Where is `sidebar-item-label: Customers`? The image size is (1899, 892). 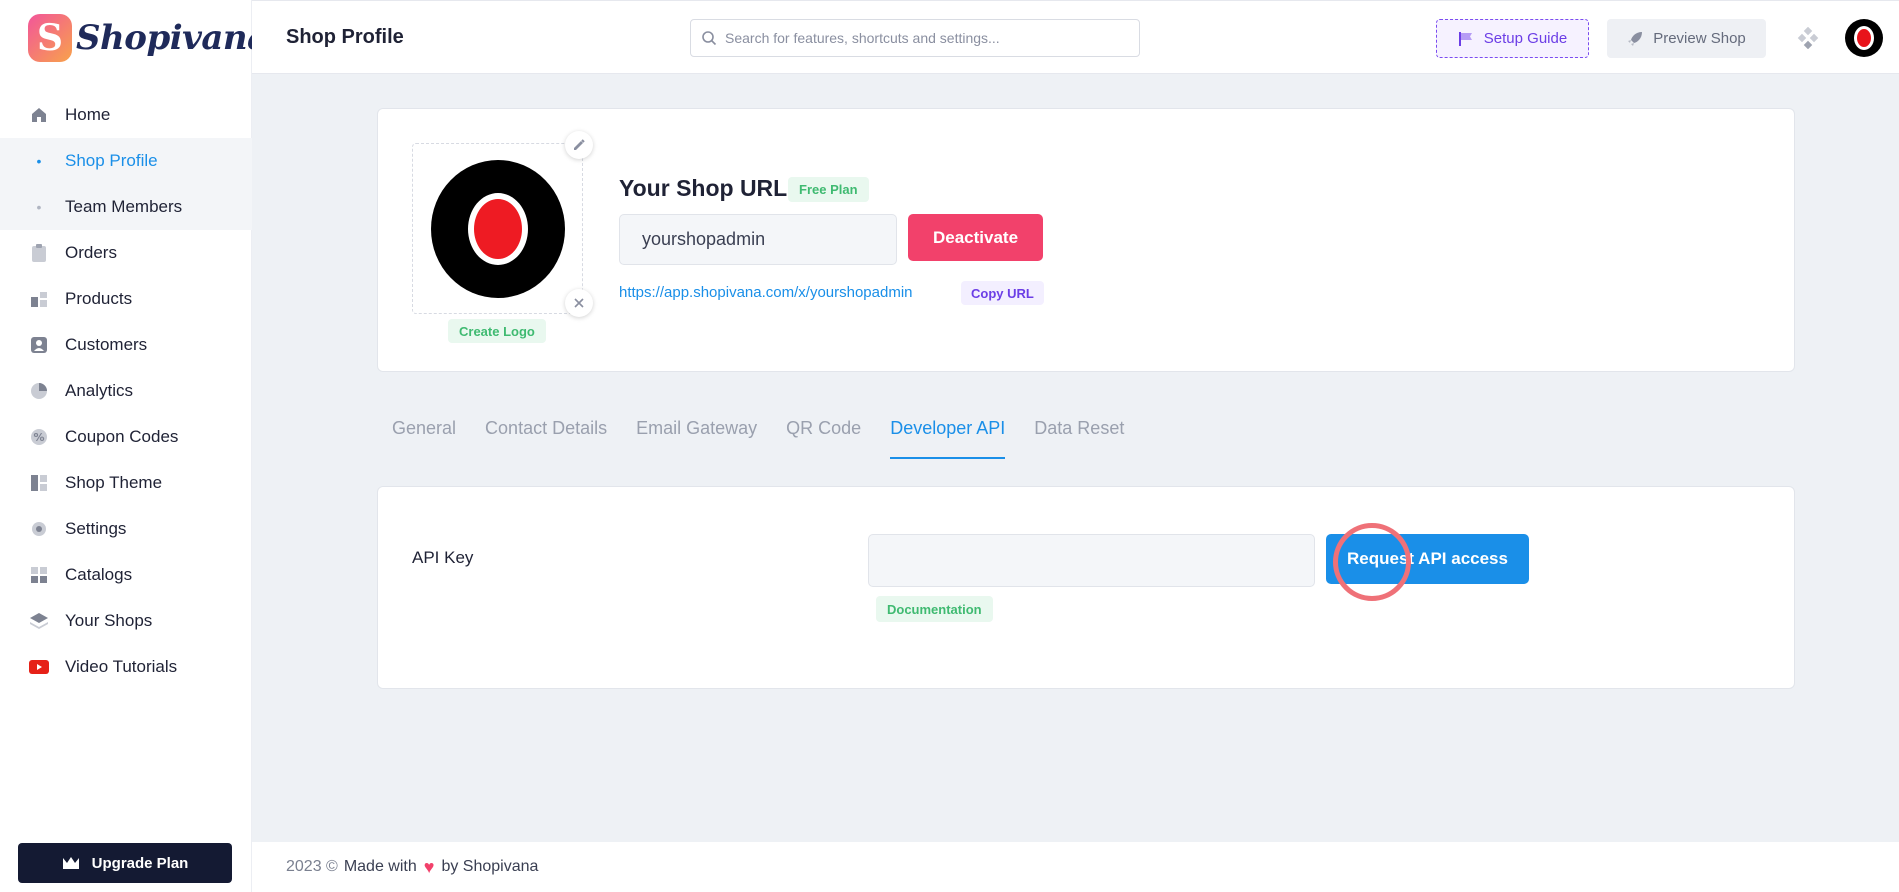 sidebar-item-label: Customers is located at coordinates (106, 344).